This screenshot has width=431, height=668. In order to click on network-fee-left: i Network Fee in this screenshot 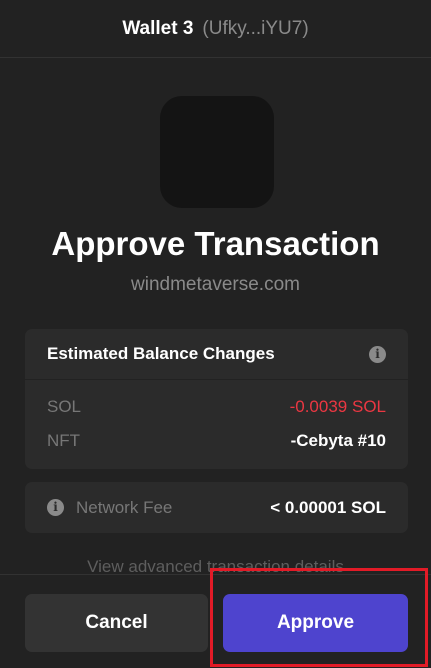, I will do `click(109, 508)`.